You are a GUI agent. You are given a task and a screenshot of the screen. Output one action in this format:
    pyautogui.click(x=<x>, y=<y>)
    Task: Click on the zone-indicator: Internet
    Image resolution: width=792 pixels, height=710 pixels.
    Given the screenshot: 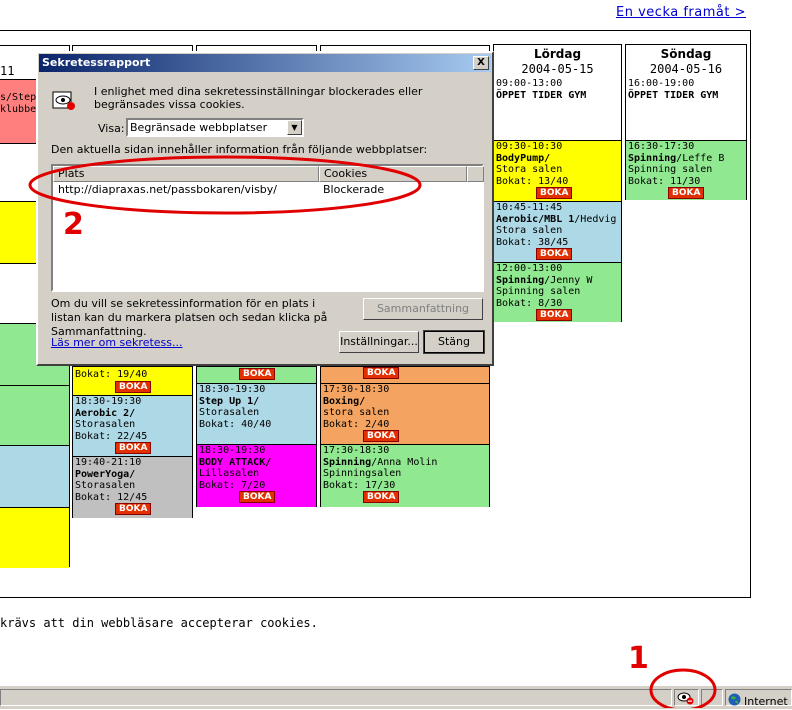 What is the action you would take?
    pyautogui.click(x=758, y=698)
    